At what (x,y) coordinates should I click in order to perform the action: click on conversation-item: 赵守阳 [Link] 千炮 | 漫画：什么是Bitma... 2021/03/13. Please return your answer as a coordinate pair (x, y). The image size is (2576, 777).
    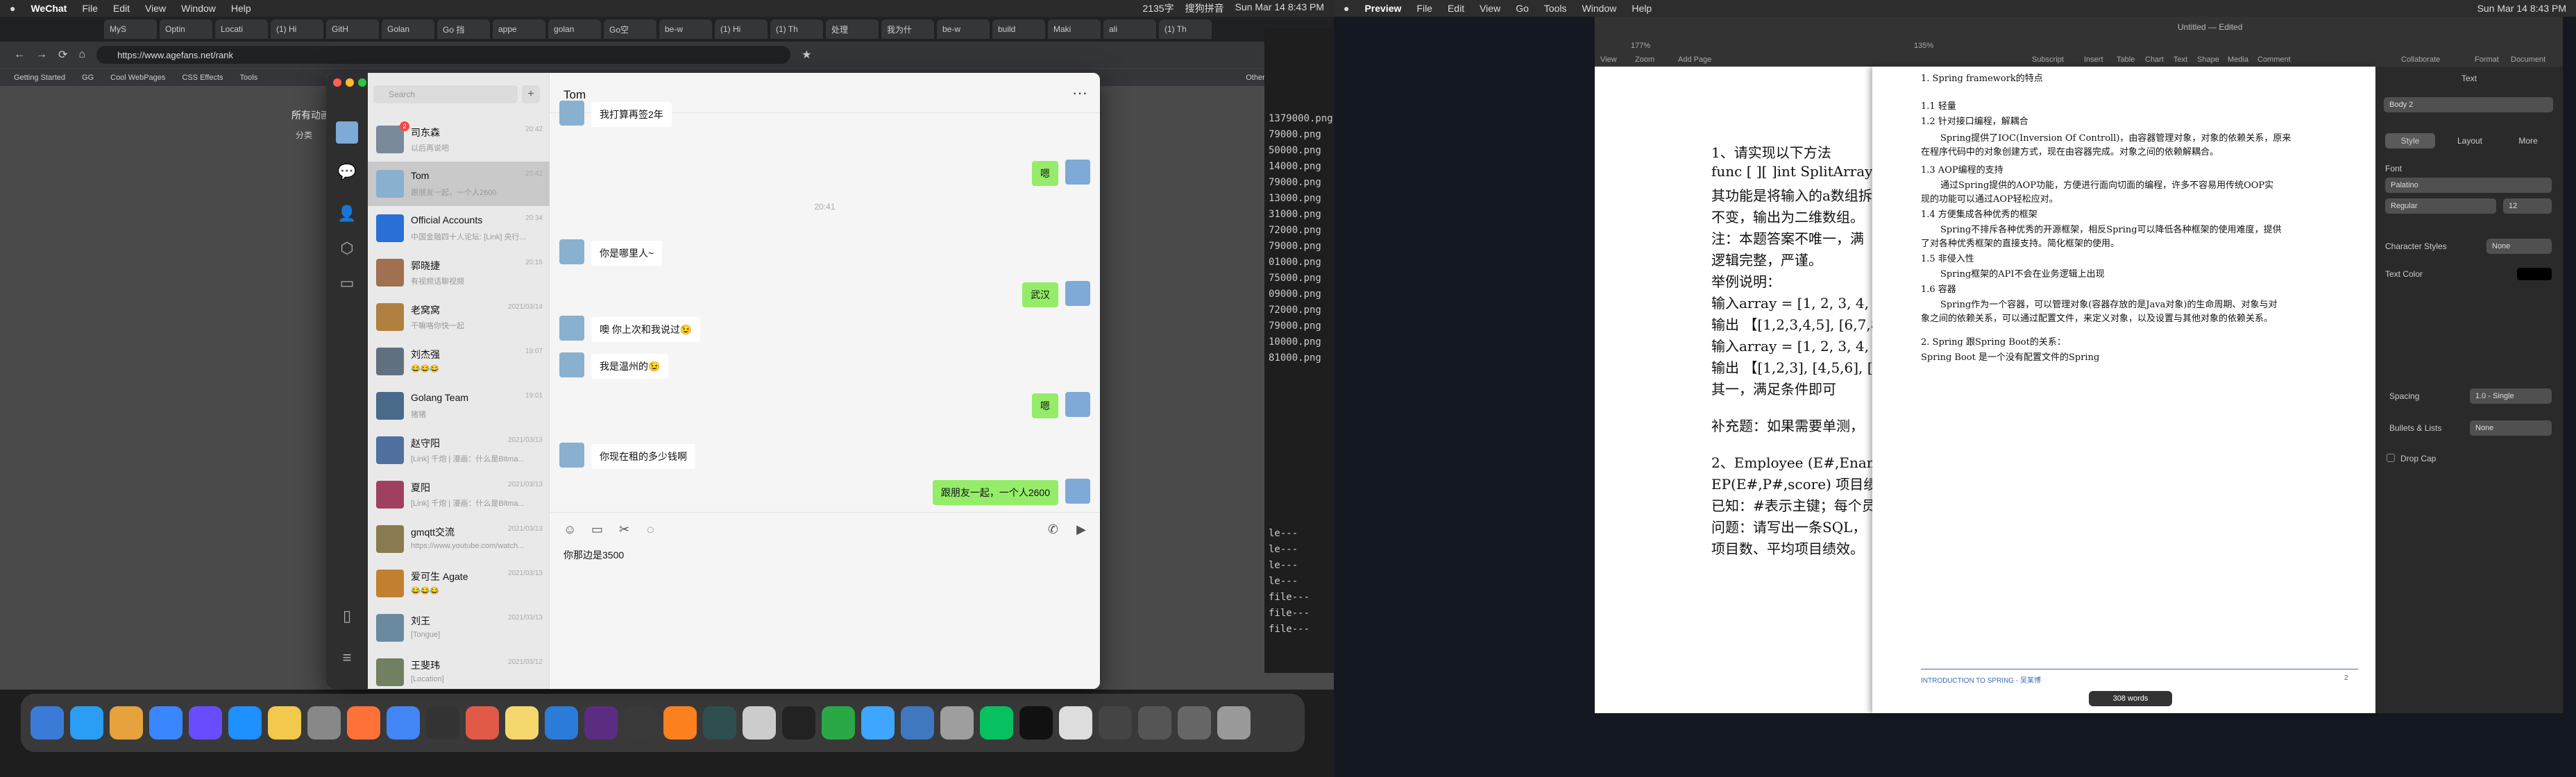
    Looking at the image, I should click on (459, 450).